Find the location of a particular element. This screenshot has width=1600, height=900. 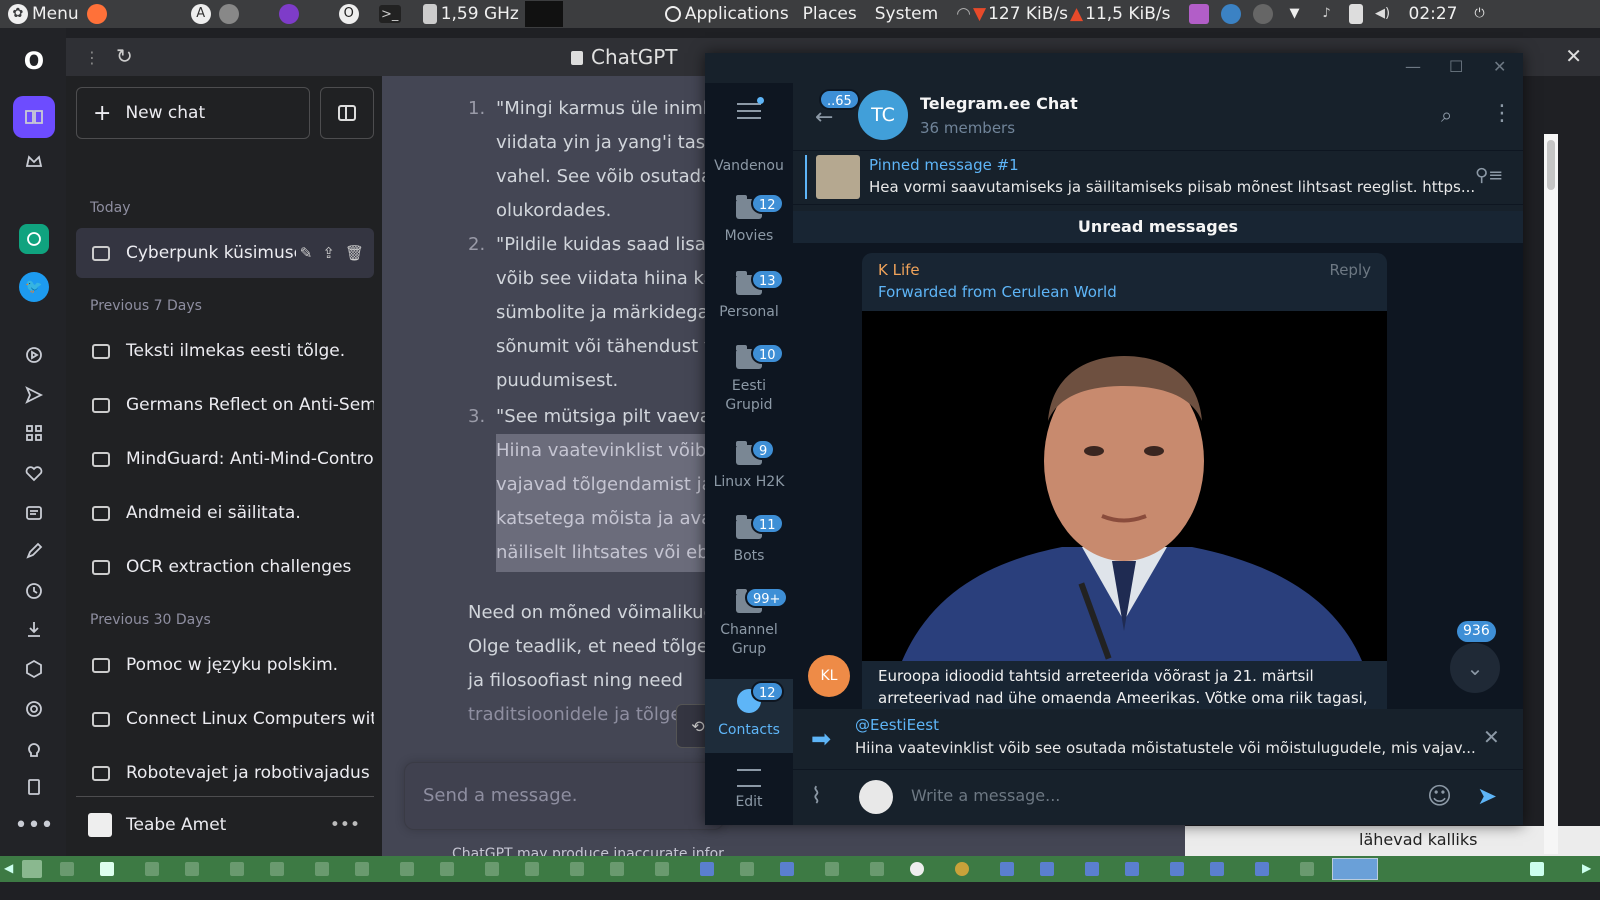

toggle-sidebar-button is located at coordinates (347, 113).